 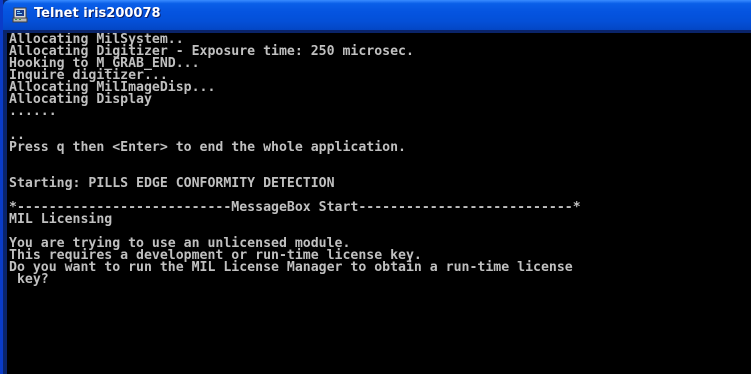 I want to click on window-title: Telnet iris200078, so click(x=97, y=13).